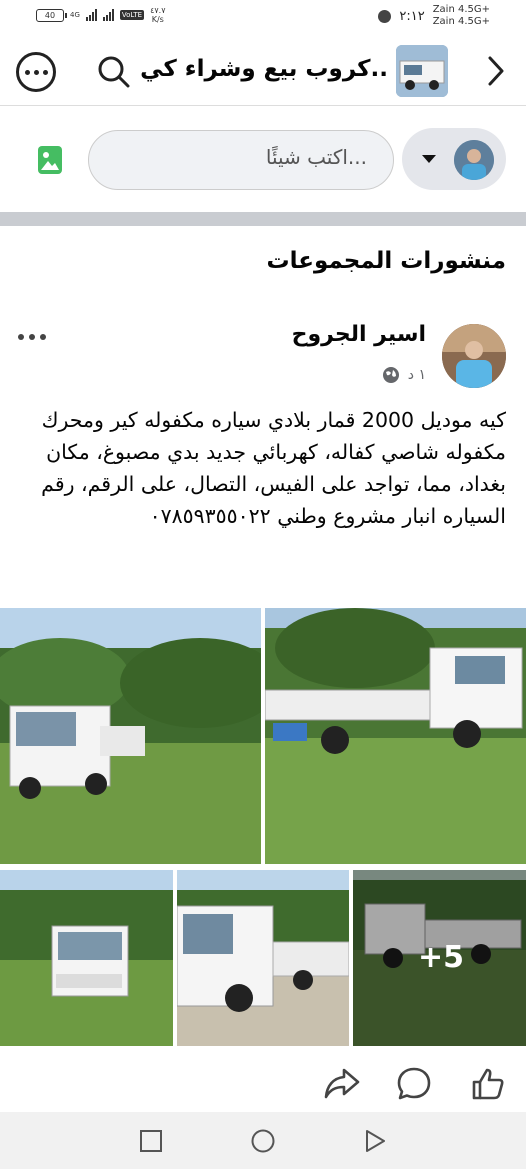  I want to click on carrier-2: Zain 4.5G+, so click(461, 21).